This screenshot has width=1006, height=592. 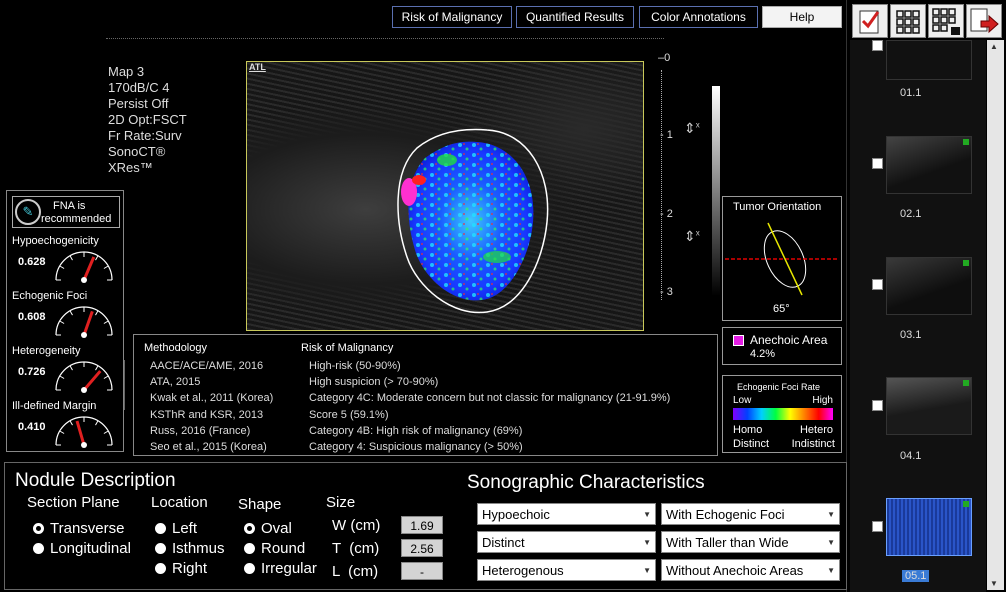 I want to click on thumbnail-label: 01.1, so click(x=911, y=93).